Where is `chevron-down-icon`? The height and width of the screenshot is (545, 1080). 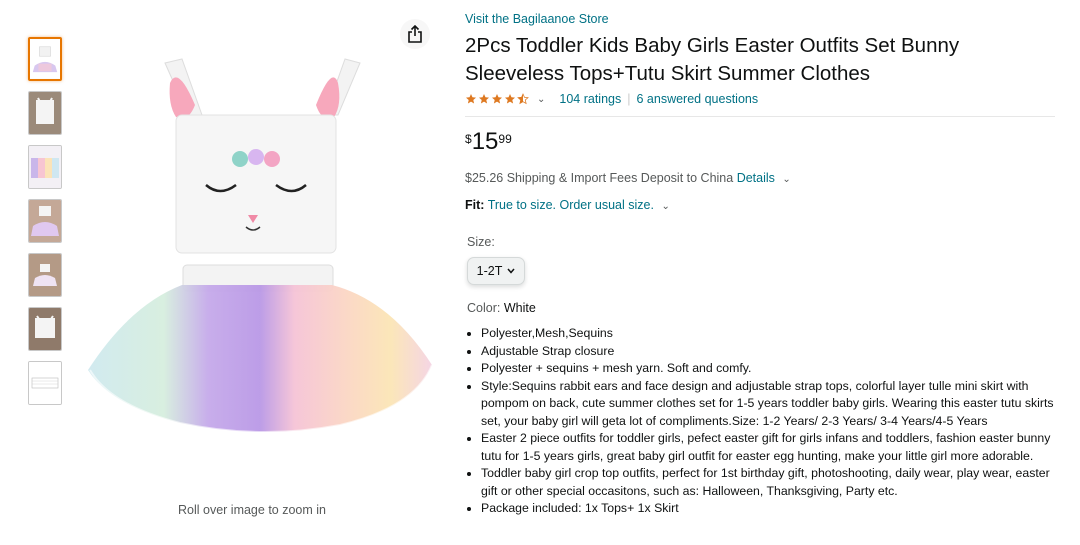 chevron-down-icon is located at coordinates (511, 271).